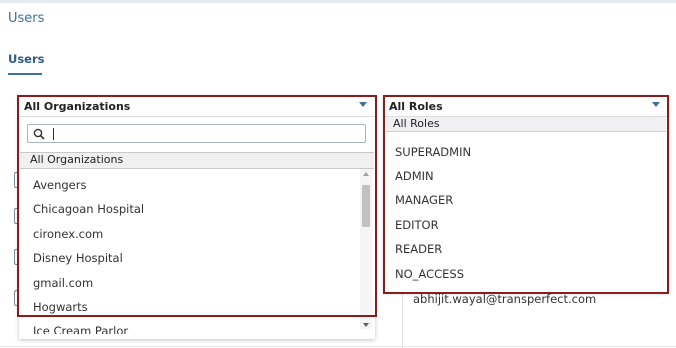 The image size is (676, 348). I want to click on search-icon, so click(39, 134).